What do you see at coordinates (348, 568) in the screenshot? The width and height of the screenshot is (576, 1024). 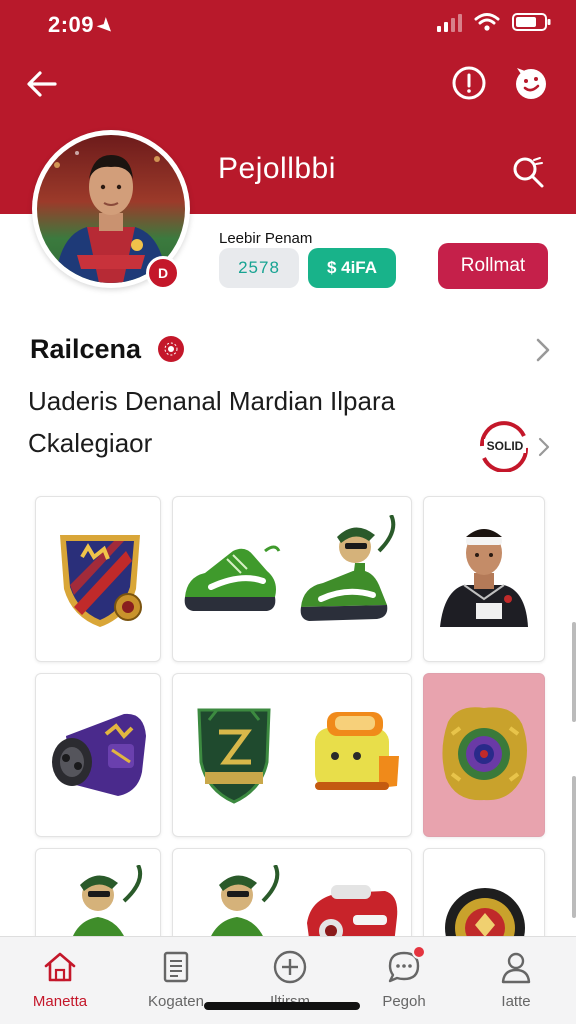 I see `mascot-cleat-icon` at bounding box center [348, 568].